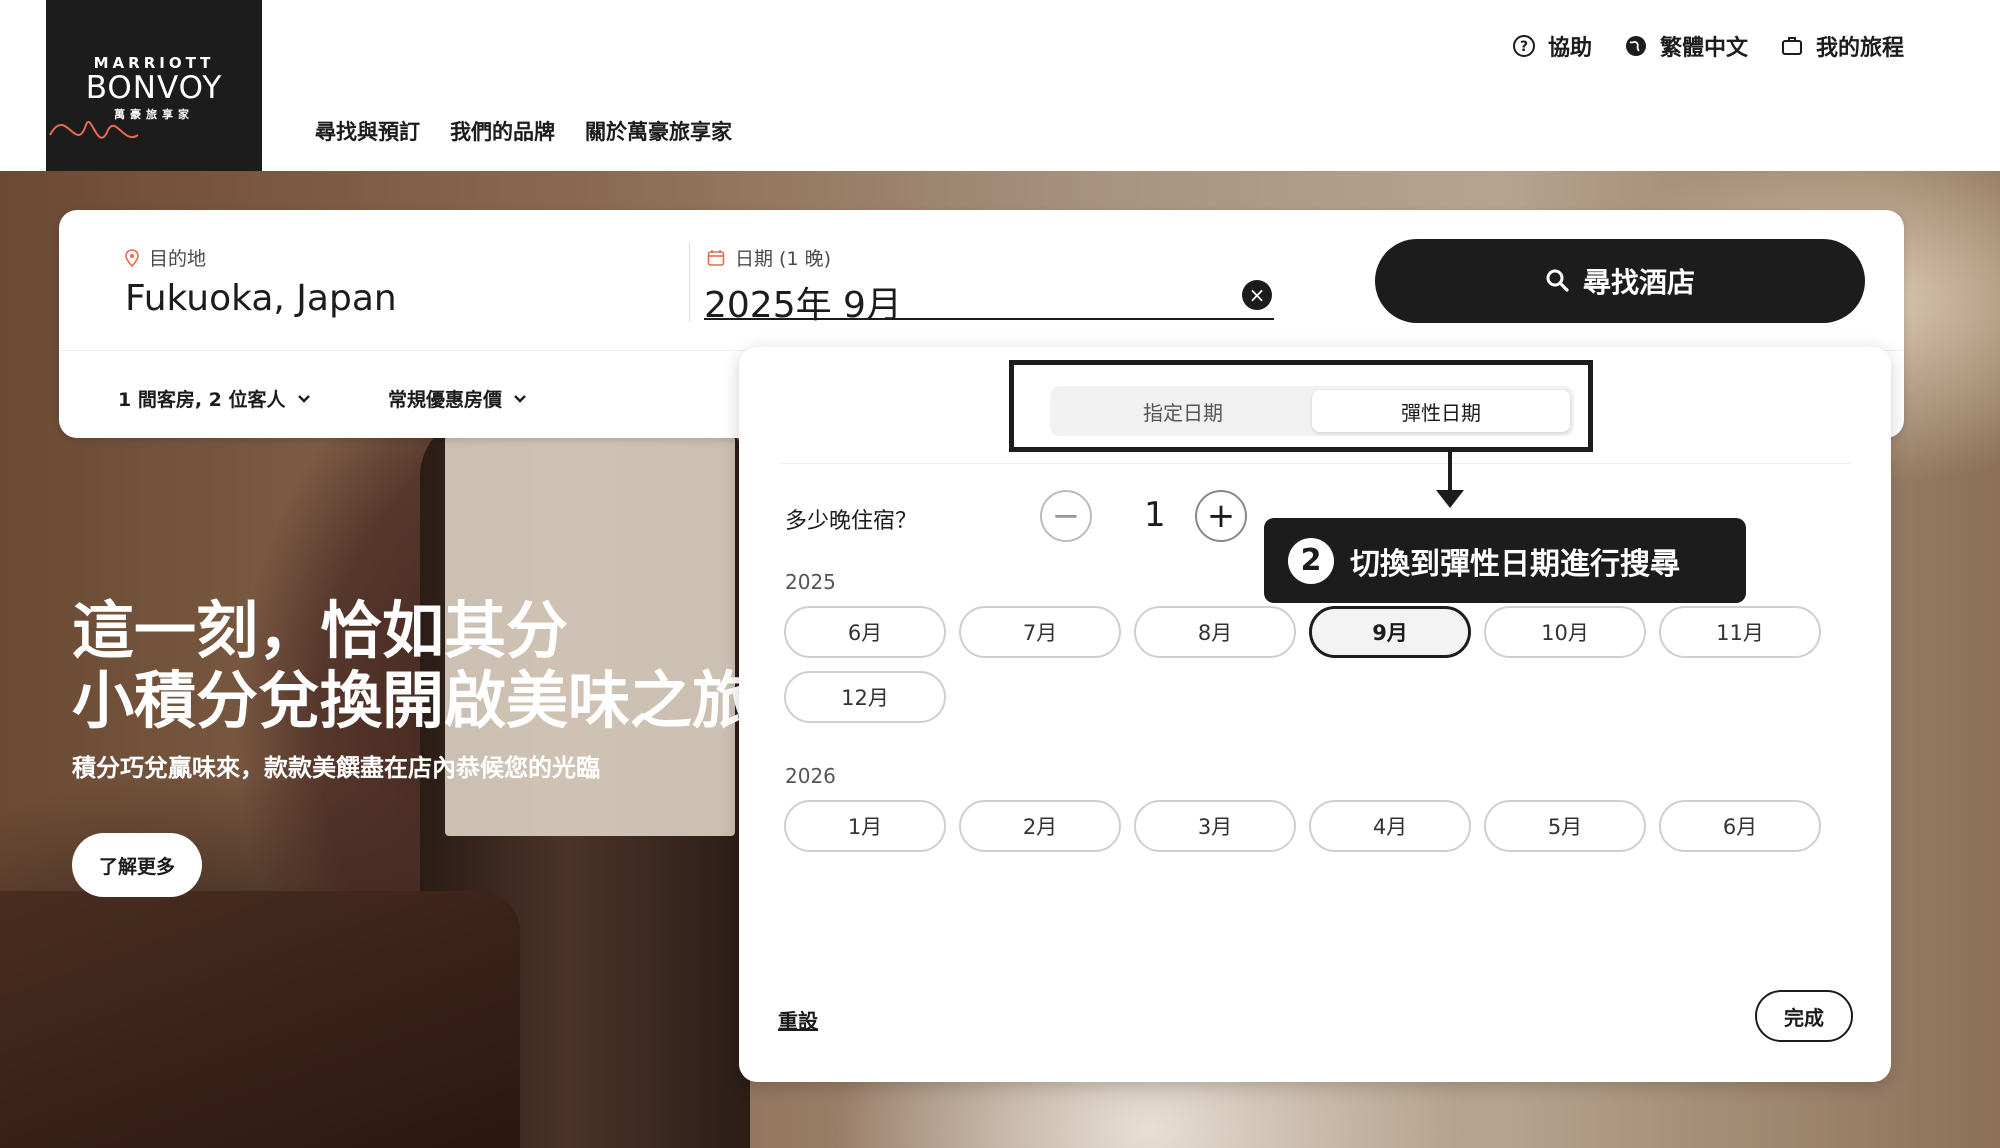 The image size is (2000, 1148). What do you see at coordinates (137, 865) in the screenshot?
I see `learn-more-button: 了解更多` at bounding box center [137, 865].